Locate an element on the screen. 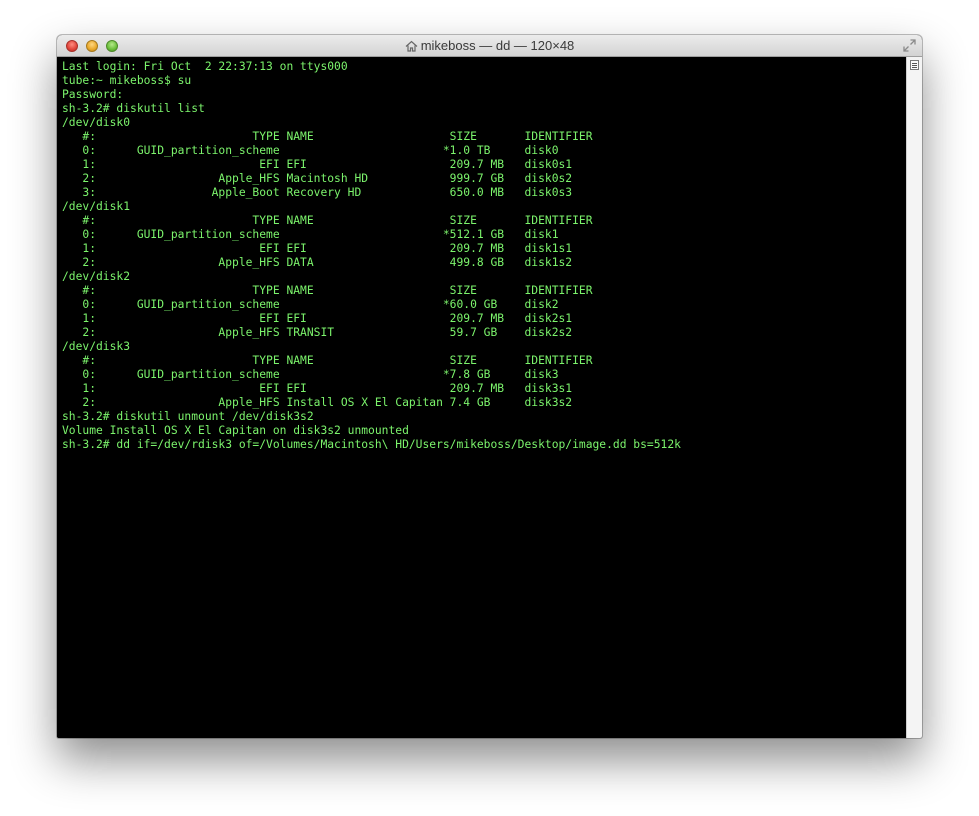 This screenshot has width=979, height=816. terminal-line: sh-3.2# diskutil unmount /dev/disk3s2 is located at coordinates (188, 416).